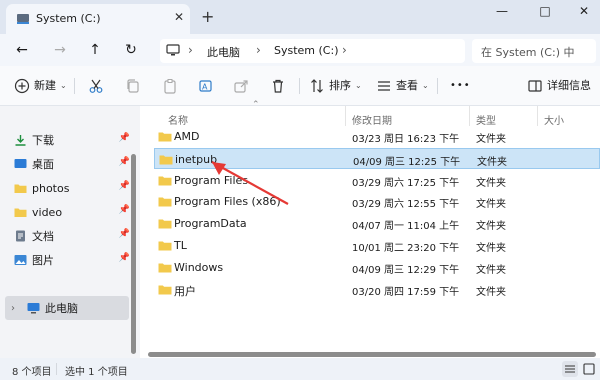  I want to click on refresh-button: ↻, so click(131, 50).